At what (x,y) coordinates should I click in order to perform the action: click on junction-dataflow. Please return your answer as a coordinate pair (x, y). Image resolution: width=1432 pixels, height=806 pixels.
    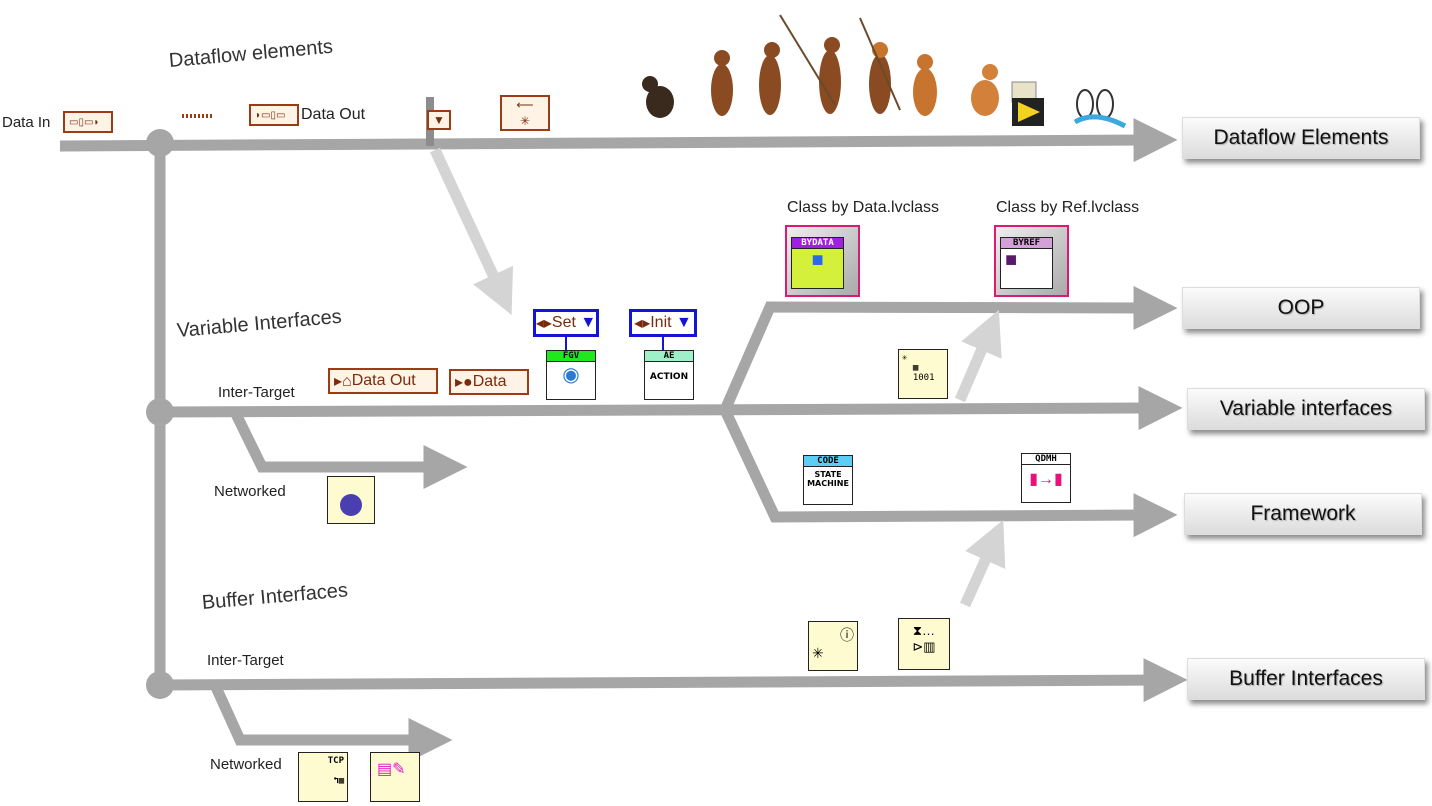
    Looking at the image, I should click on (160, 143).